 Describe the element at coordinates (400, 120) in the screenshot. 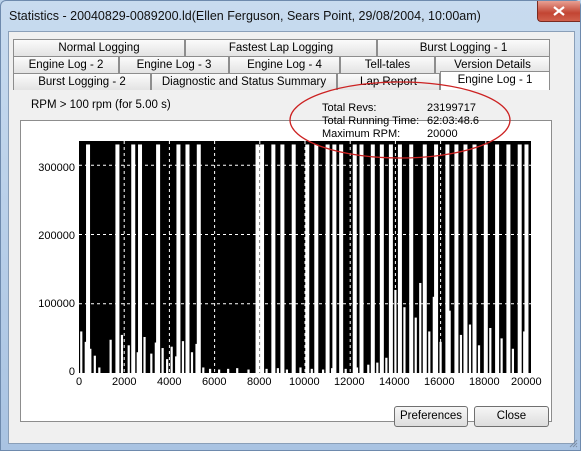

I see `annotation-ellipse` at that location.